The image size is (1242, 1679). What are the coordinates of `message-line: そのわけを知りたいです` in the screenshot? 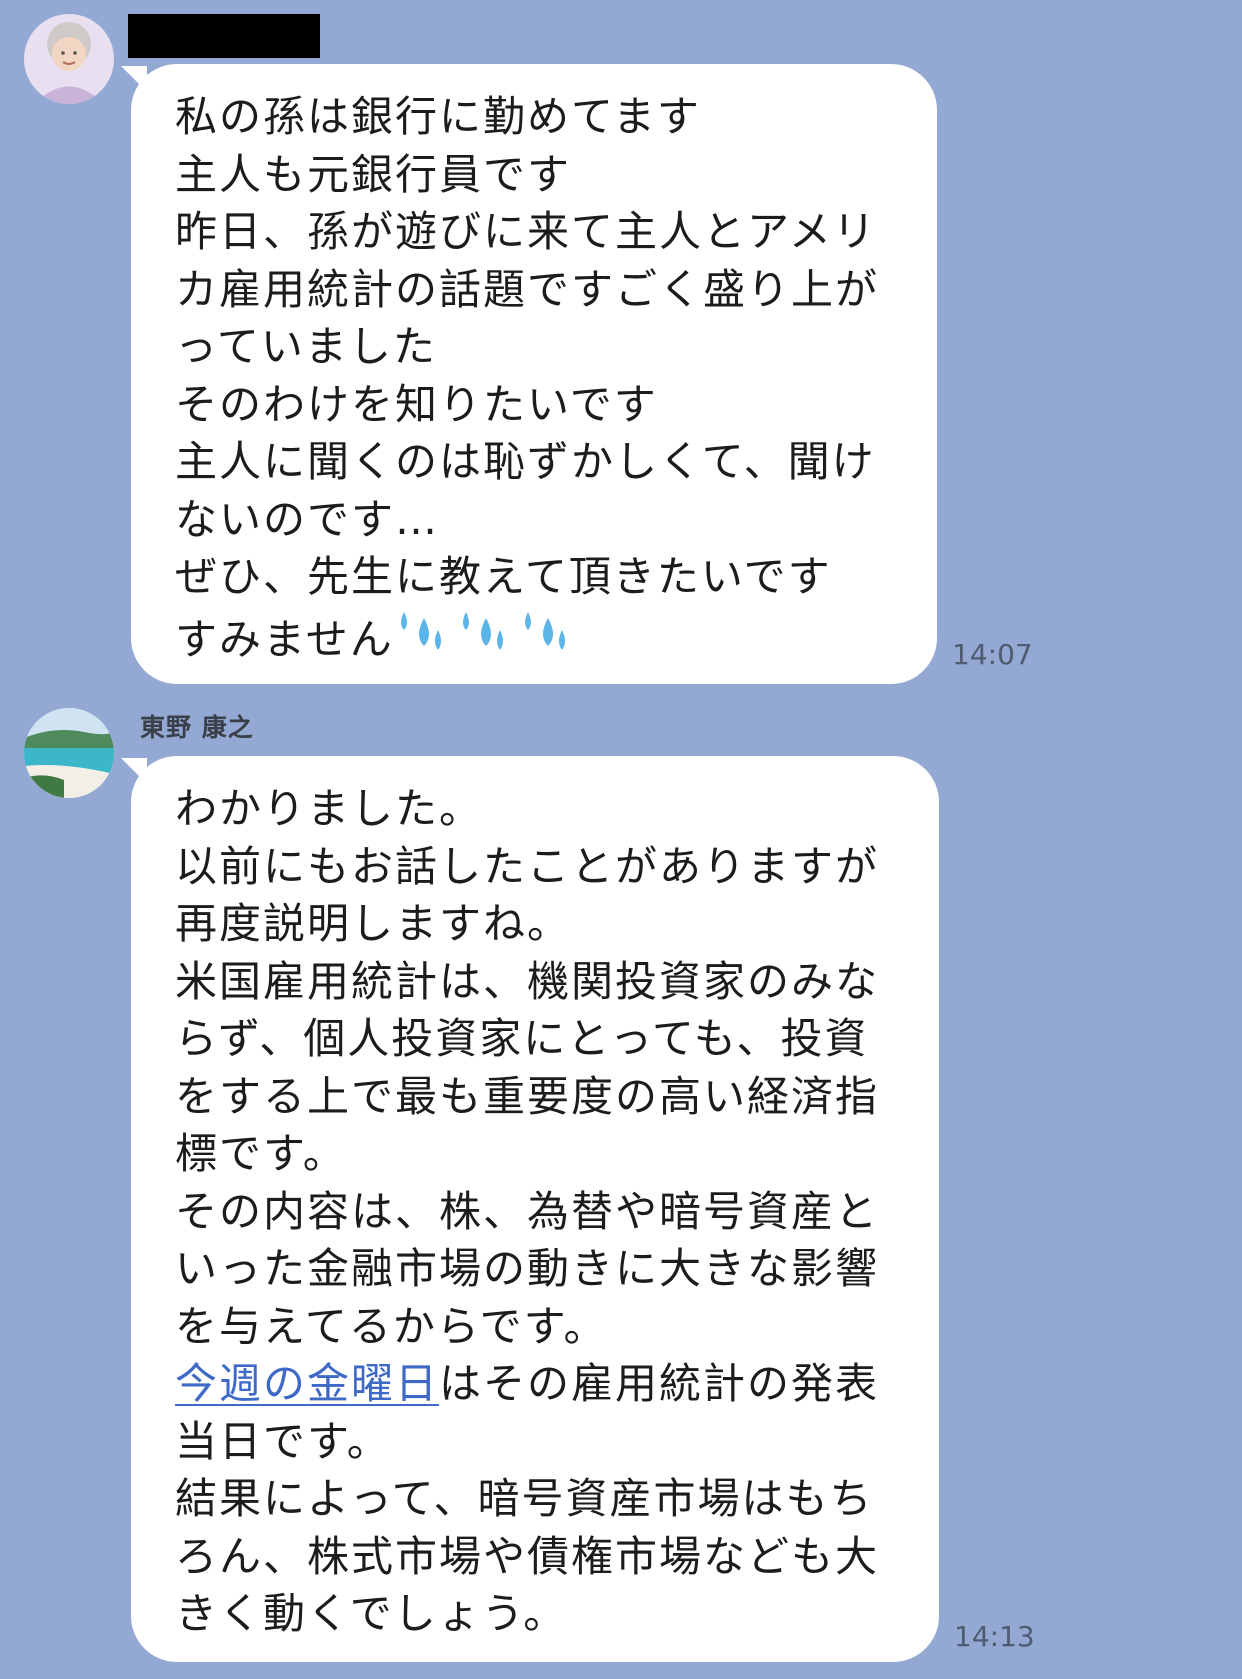 It's located at (416, 404).